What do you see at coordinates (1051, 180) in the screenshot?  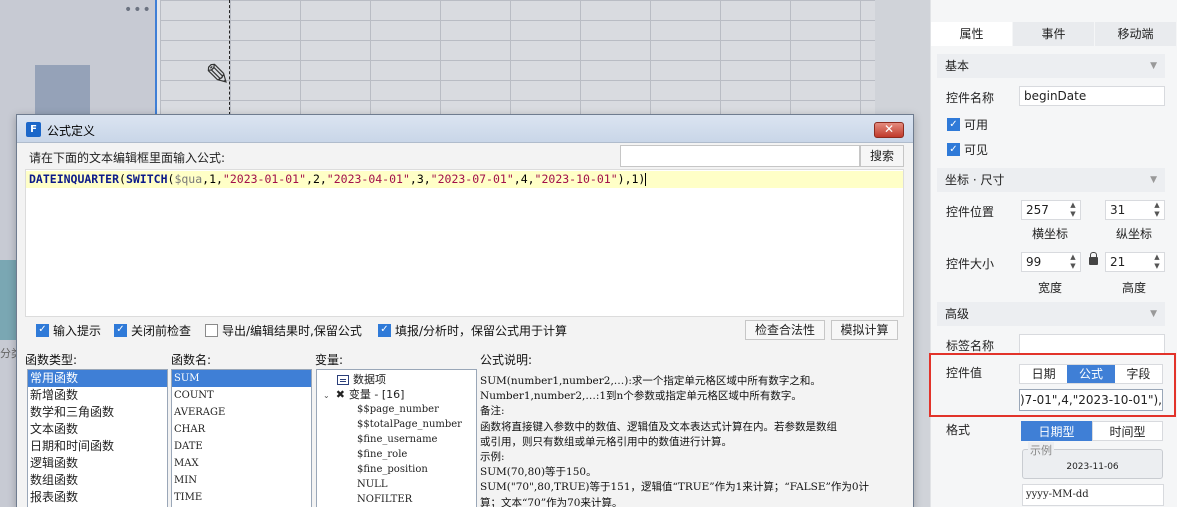 I see `section-coord: 坐标 · 尺寸 ▼` at bounding box center [1051, 180].